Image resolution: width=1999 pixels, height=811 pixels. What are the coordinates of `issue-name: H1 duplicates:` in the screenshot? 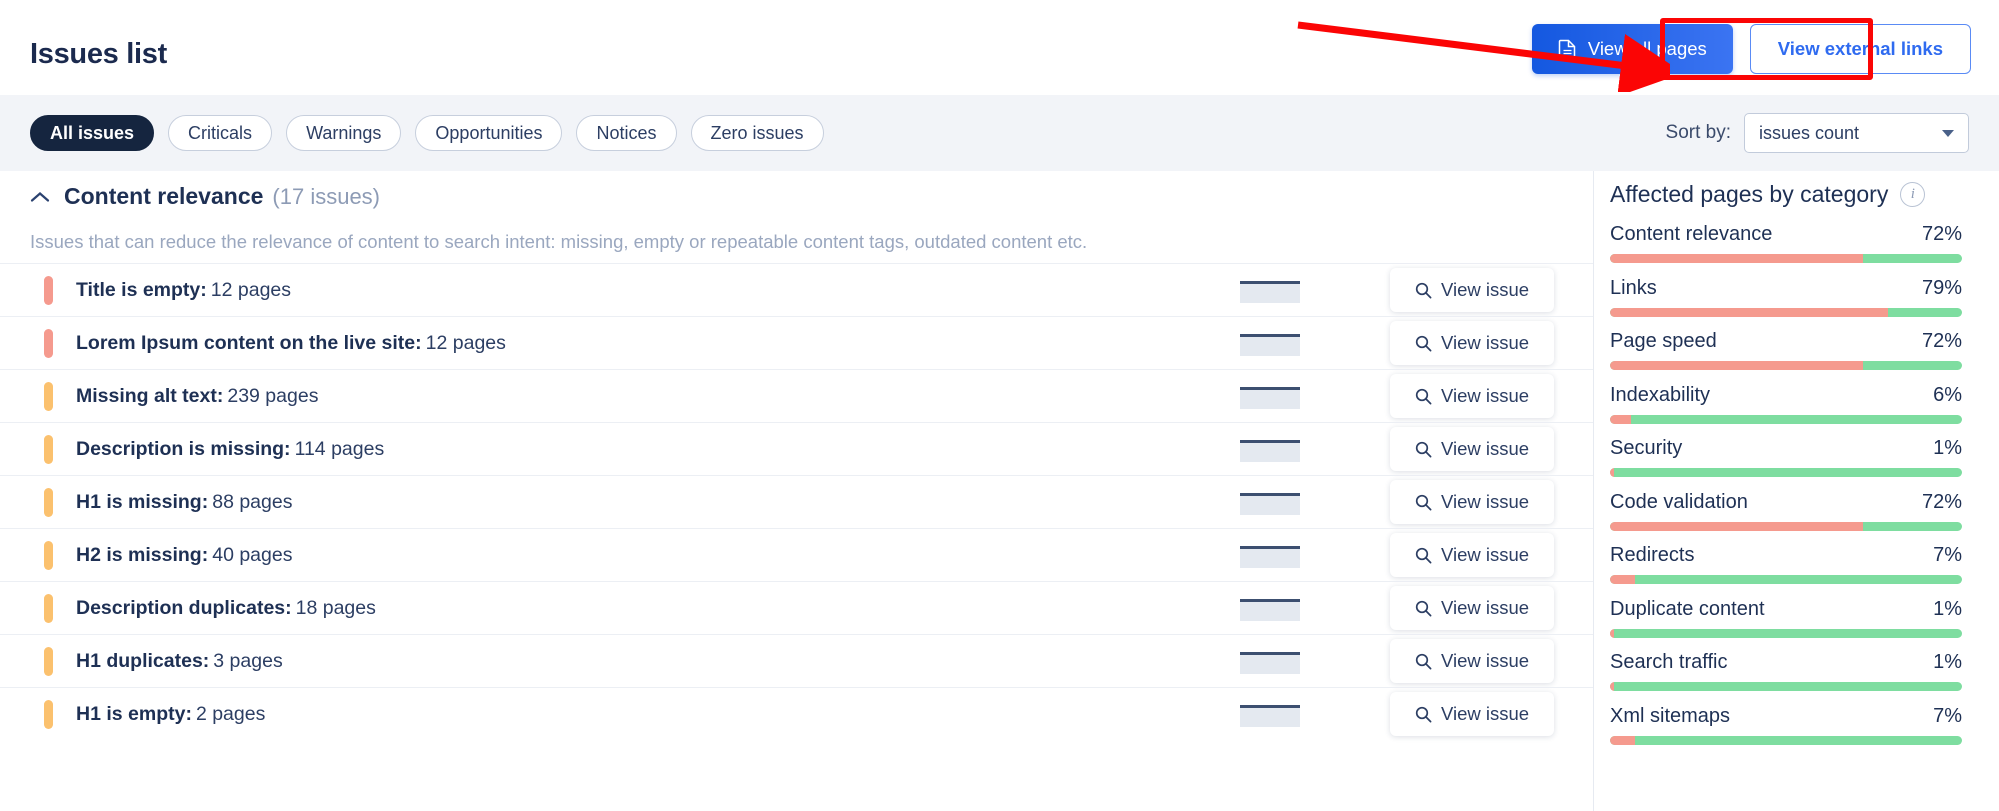 It's located at (143, 660).